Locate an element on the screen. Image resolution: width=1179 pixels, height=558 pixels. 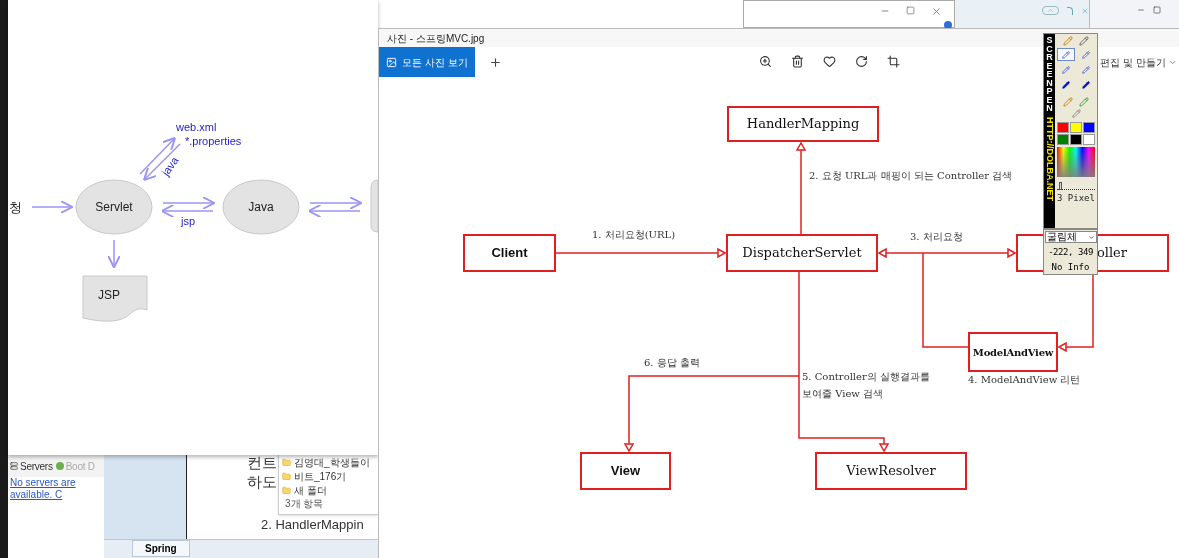
folder-item: 새 폴더 is located at coordinates (328, 490).